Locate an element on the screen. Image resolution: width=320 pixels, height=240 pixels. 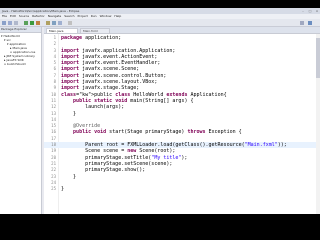
tab-main-java: Main.java is located at coordinates (62, 30).